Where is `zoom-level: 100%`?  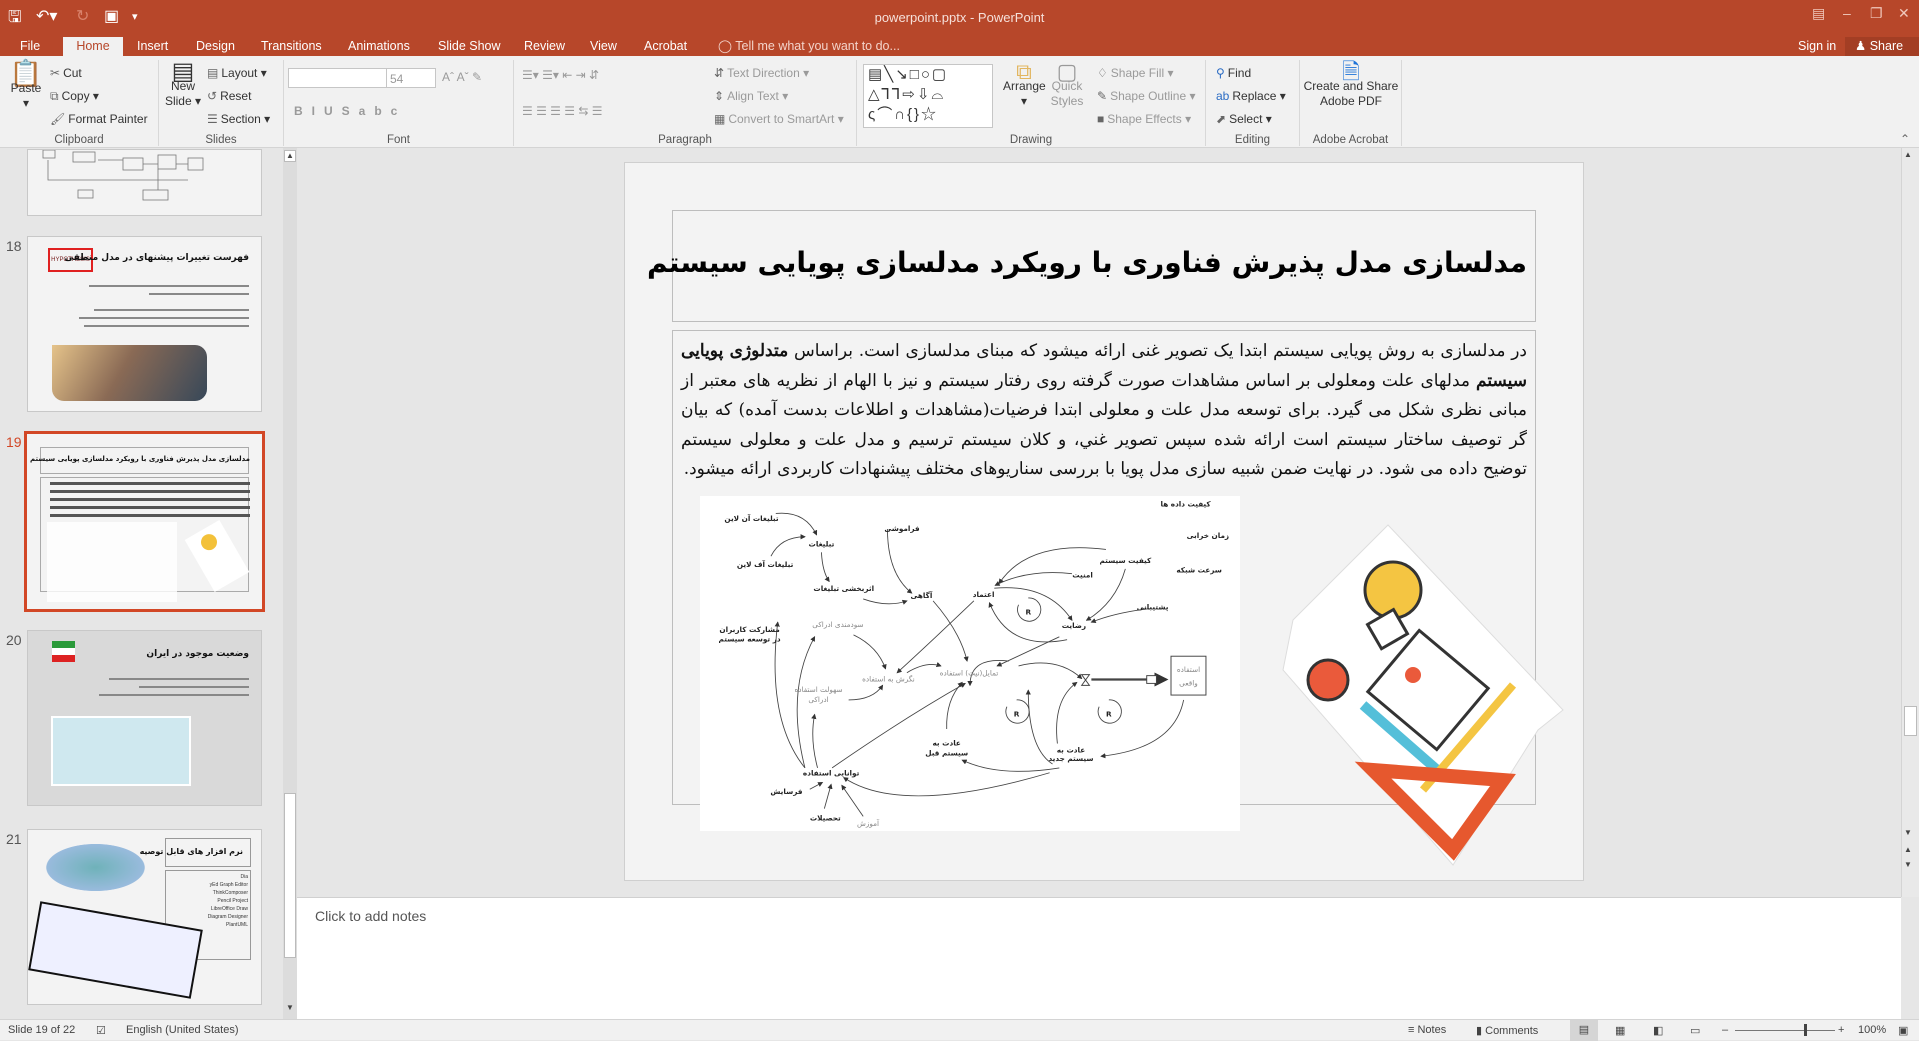 zoom-level: 100% is located at coordinates (1872, 1030).